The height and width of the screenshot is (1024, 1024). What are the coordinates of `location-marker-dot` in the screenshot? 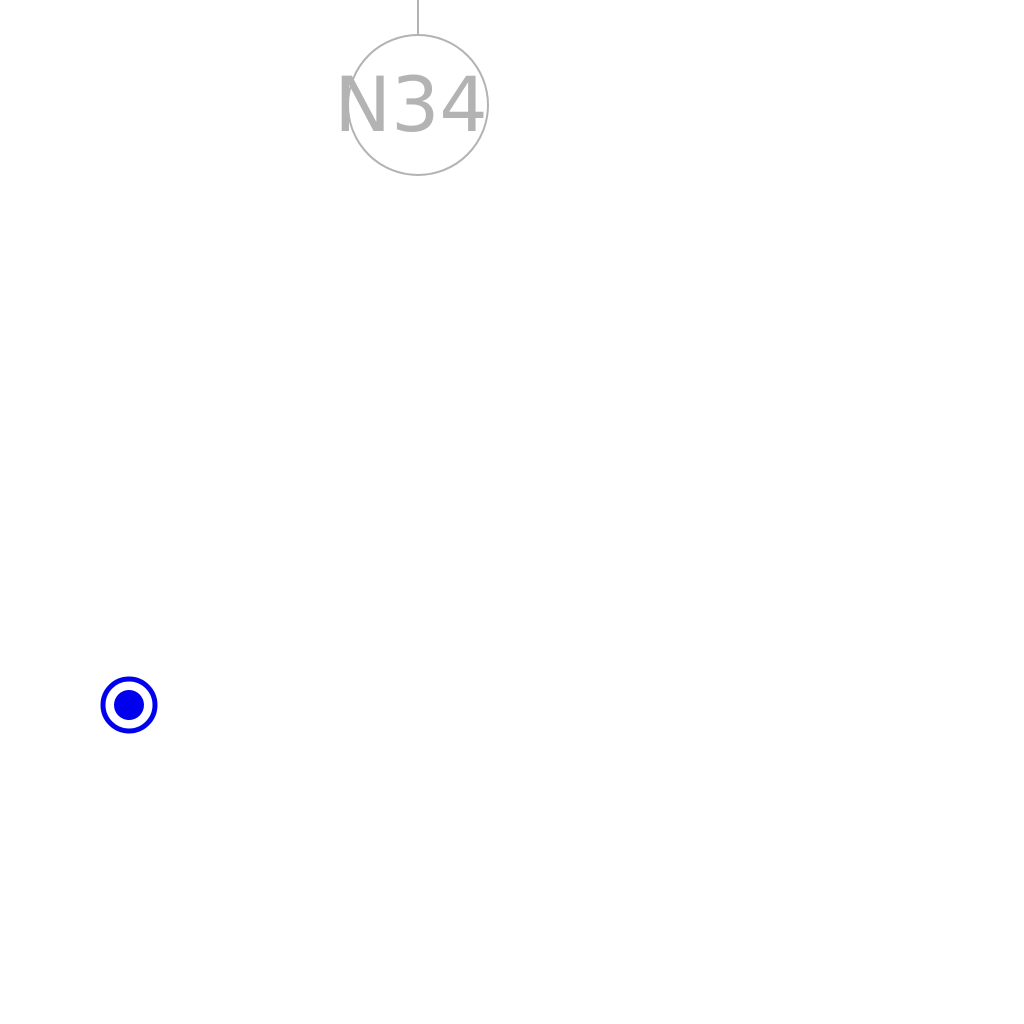 It's located at (129, 705).